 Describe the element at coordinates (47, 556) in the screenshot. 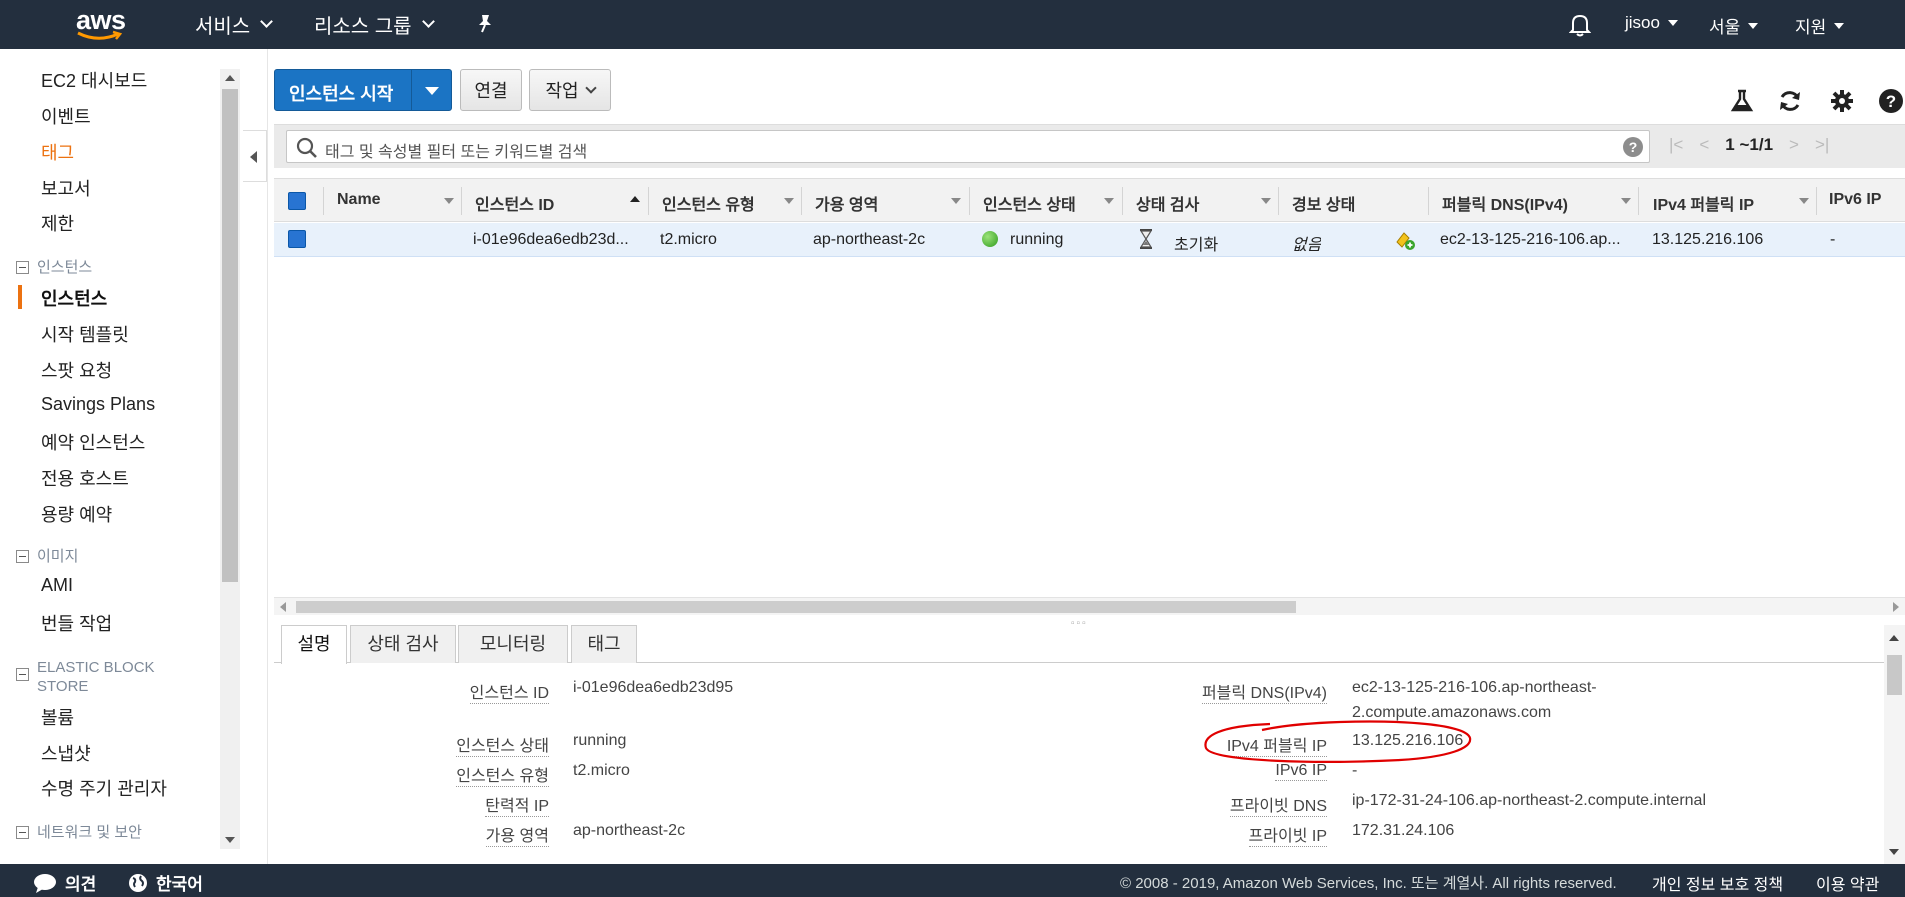

I see `section-images: 이미지` at that location.